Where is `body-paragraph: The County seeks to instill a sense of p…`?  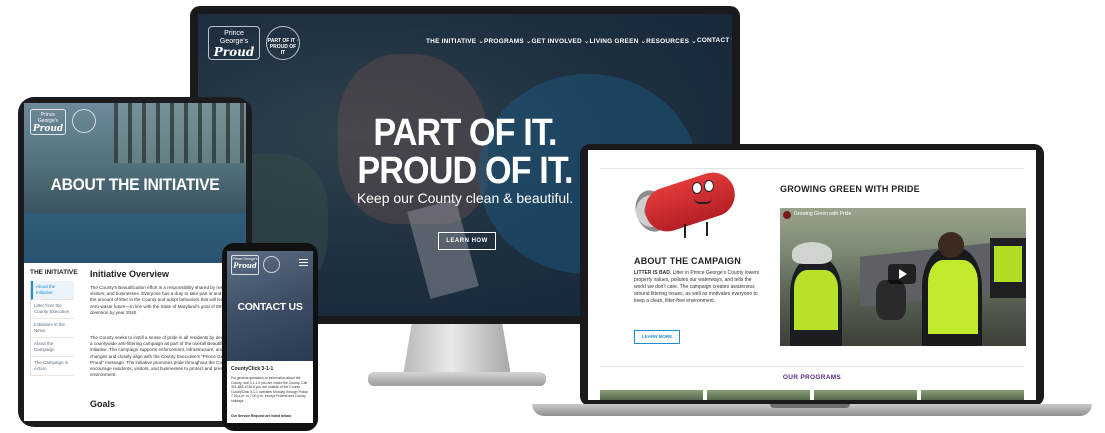 body-paragraph: The County seeks to instill a sense of p… is located at coordinates (165, 356).